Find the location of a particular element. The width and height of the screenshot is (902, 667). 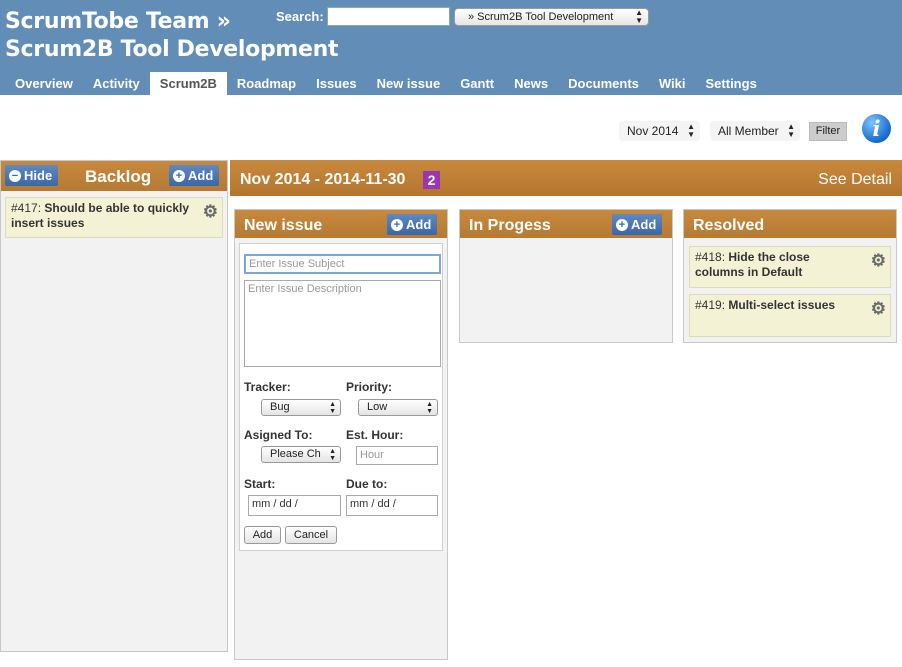

tab-new-issue: New issue is located at coordinates (409, 83).